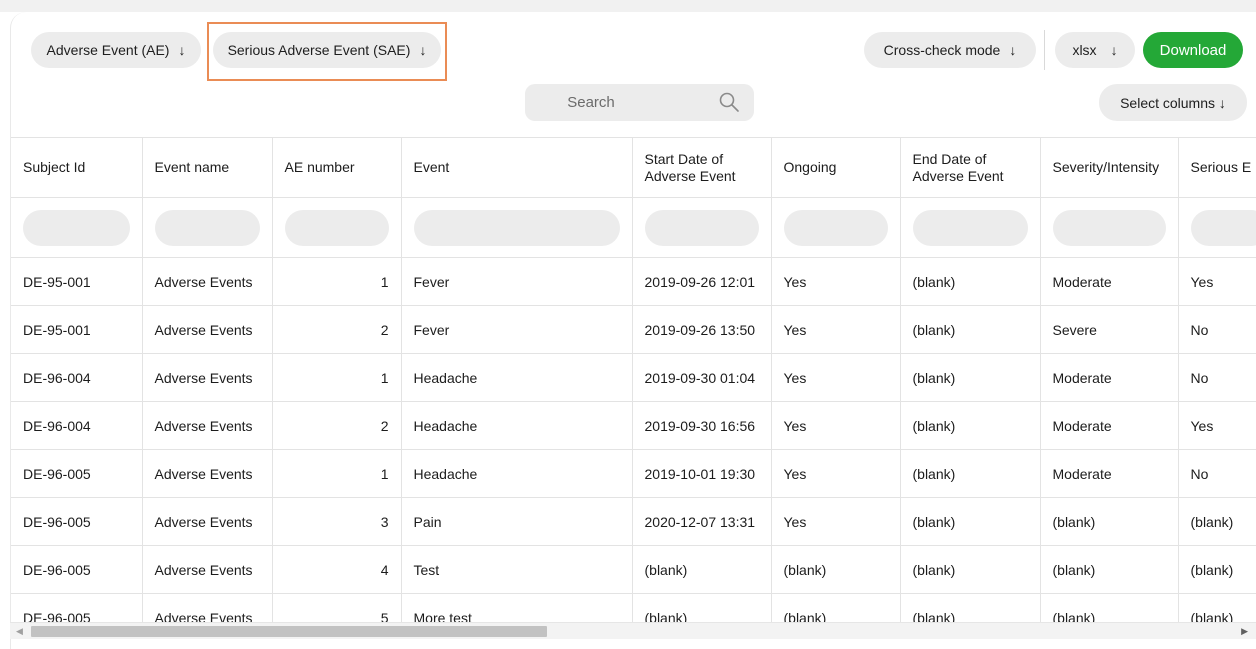  Describe the element at coordinates (1217, 167) in the screenshot. I see `column-header: Serious E` at that location.